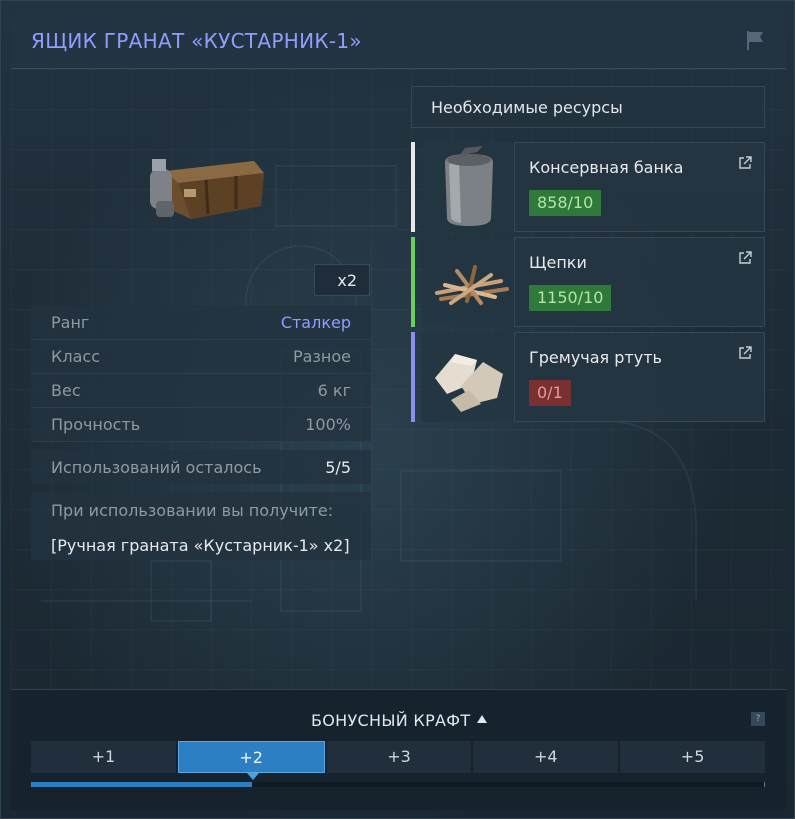  What do you see at coordinates (201, 323) in the screenshot?
I see `stat-row-rank: Ранг Сталкер` at bounding box center [201, 323].